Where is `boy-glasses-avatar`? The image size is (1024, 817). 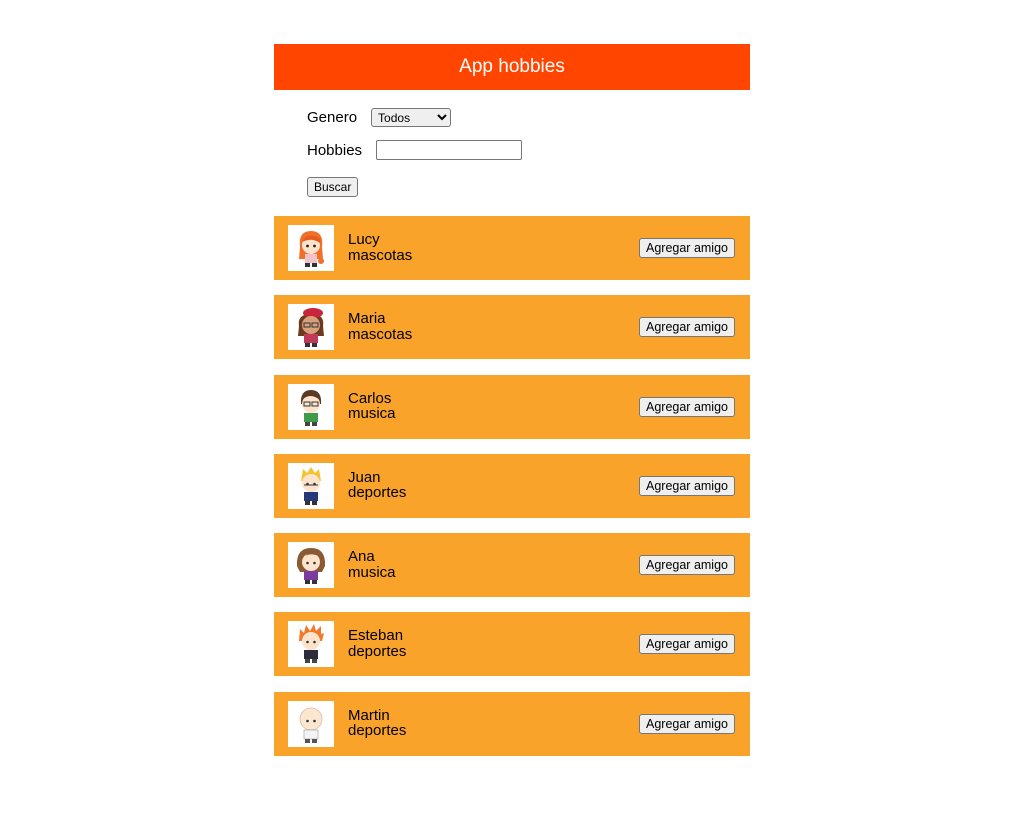
boy-glasses-avatar is located at coordinates (311, 406).